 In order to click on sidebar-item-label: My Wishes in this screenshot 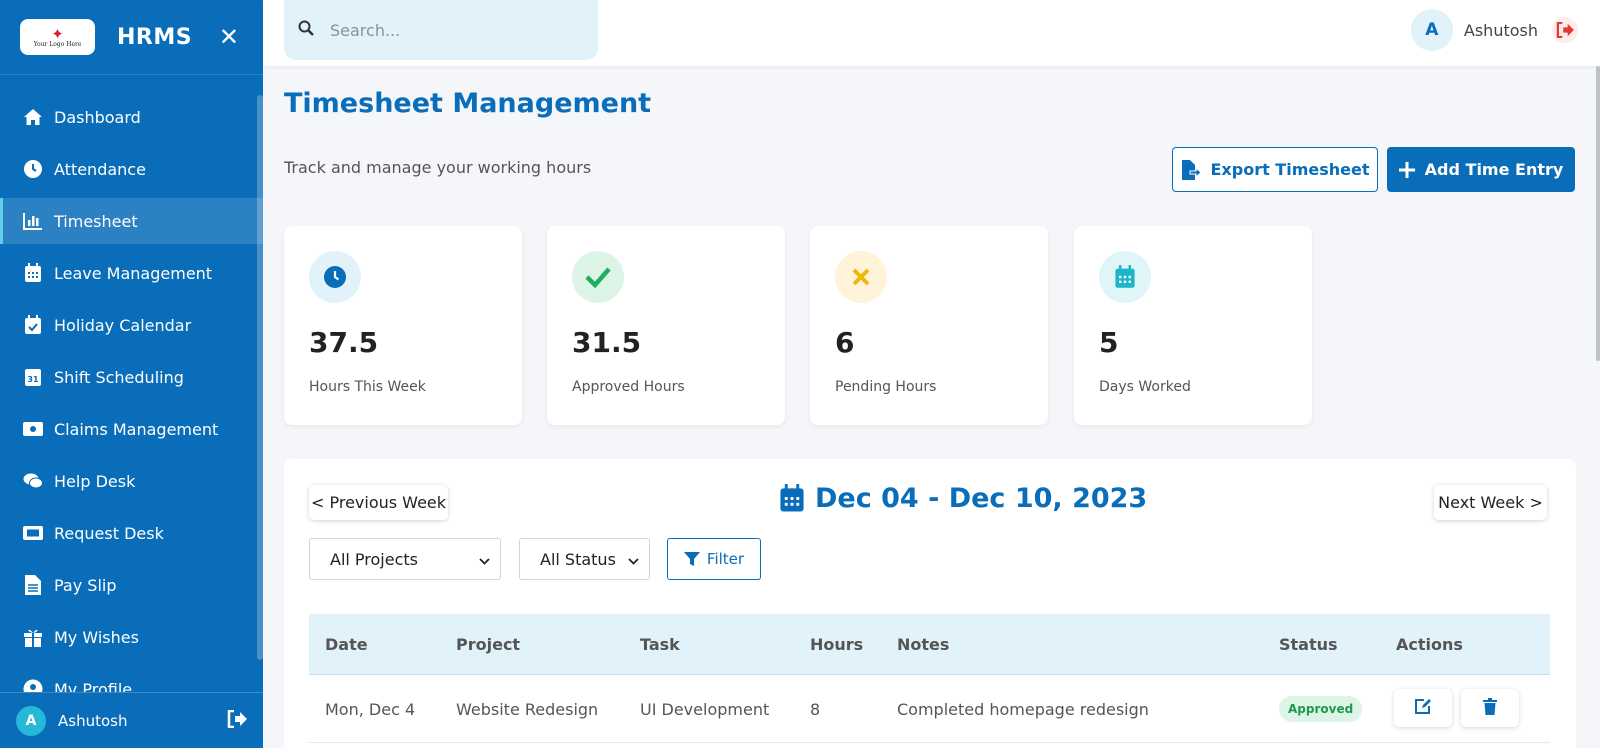, I will do `click(96, 637)`.